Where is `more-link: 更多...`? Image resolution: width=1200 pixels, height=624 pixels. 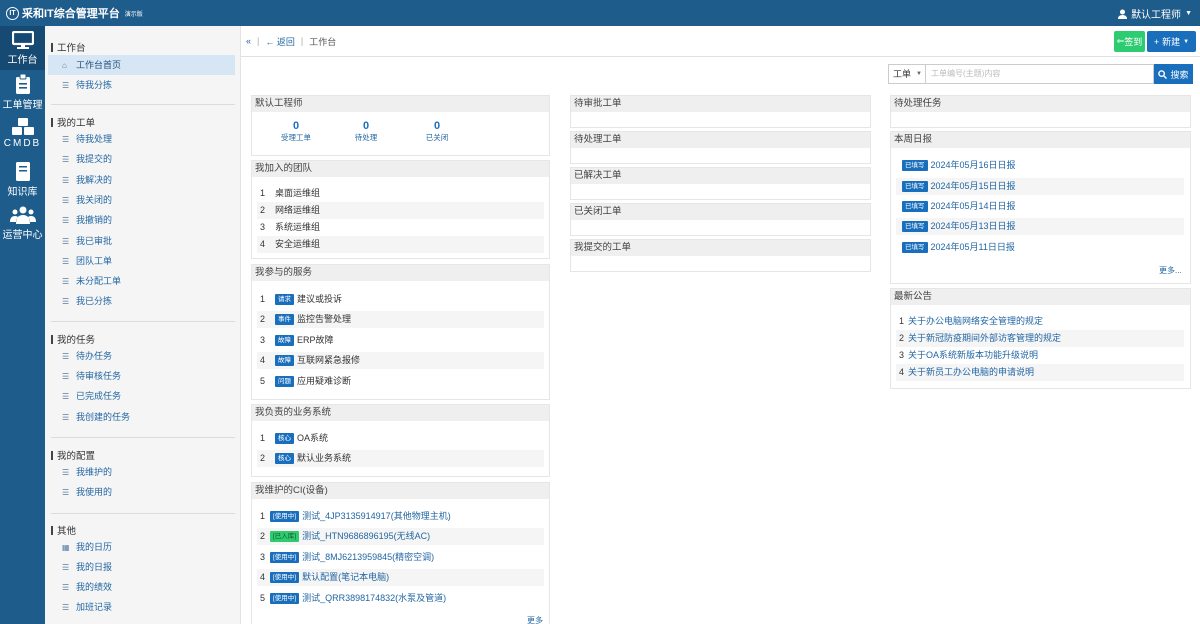 more-link: 更多... is located at coordinates (1170, 270).